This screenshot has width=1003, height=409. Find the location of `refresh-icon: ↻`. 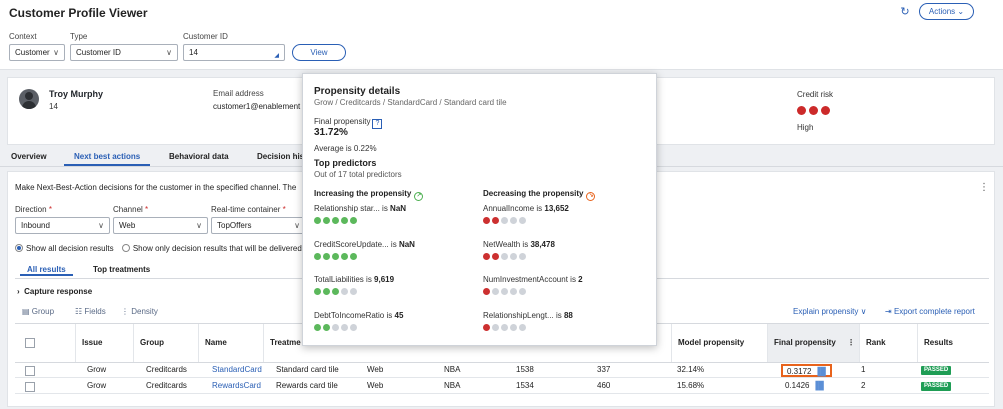

refresh-icon: ↻ is located at coordinates (905, 12).